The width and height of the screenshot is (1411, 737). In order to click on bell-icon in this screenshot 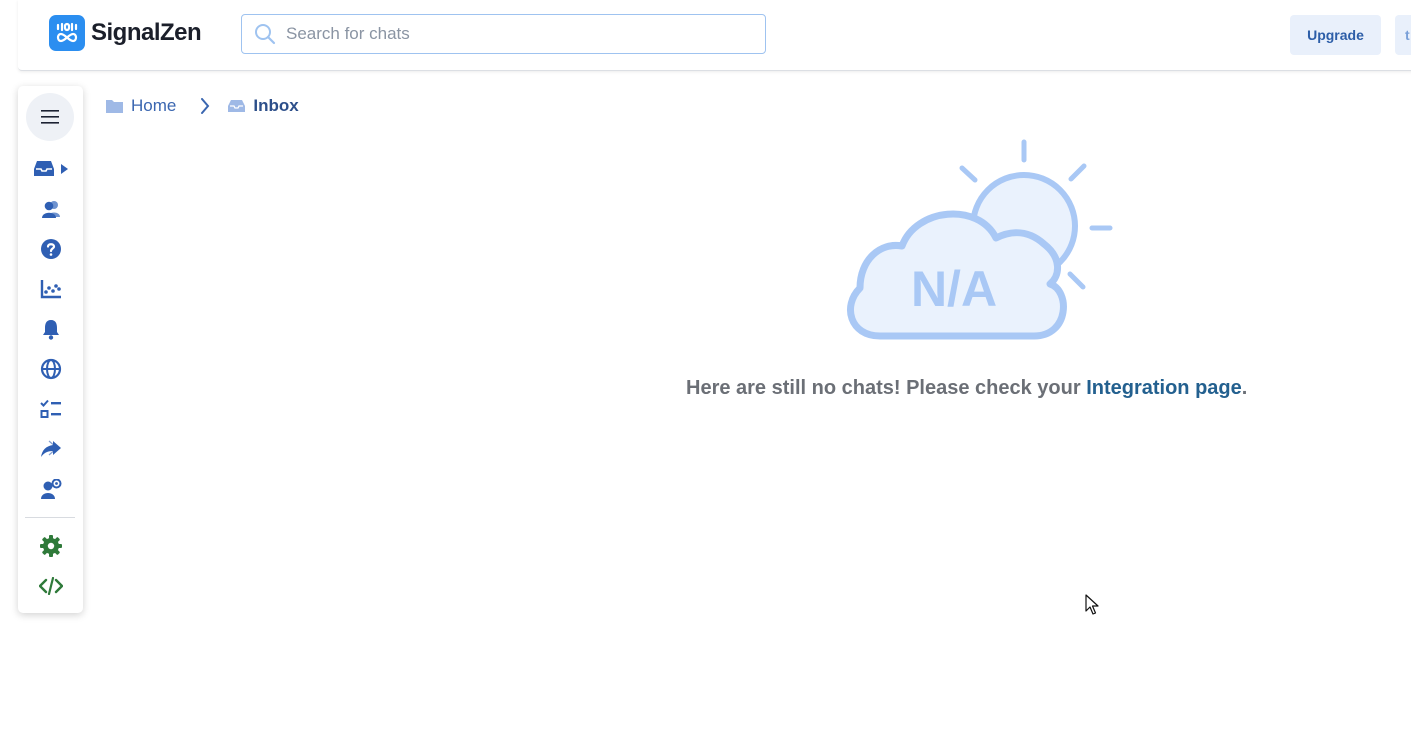, I will do `click(50, 330)`.